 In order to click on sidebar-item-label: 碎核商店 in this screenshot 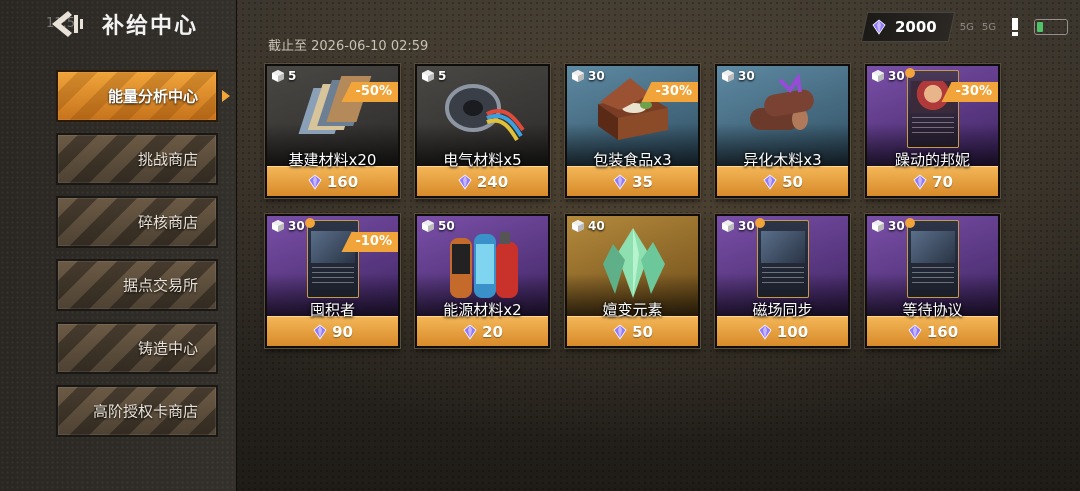, I will do `click(167, 222)`.